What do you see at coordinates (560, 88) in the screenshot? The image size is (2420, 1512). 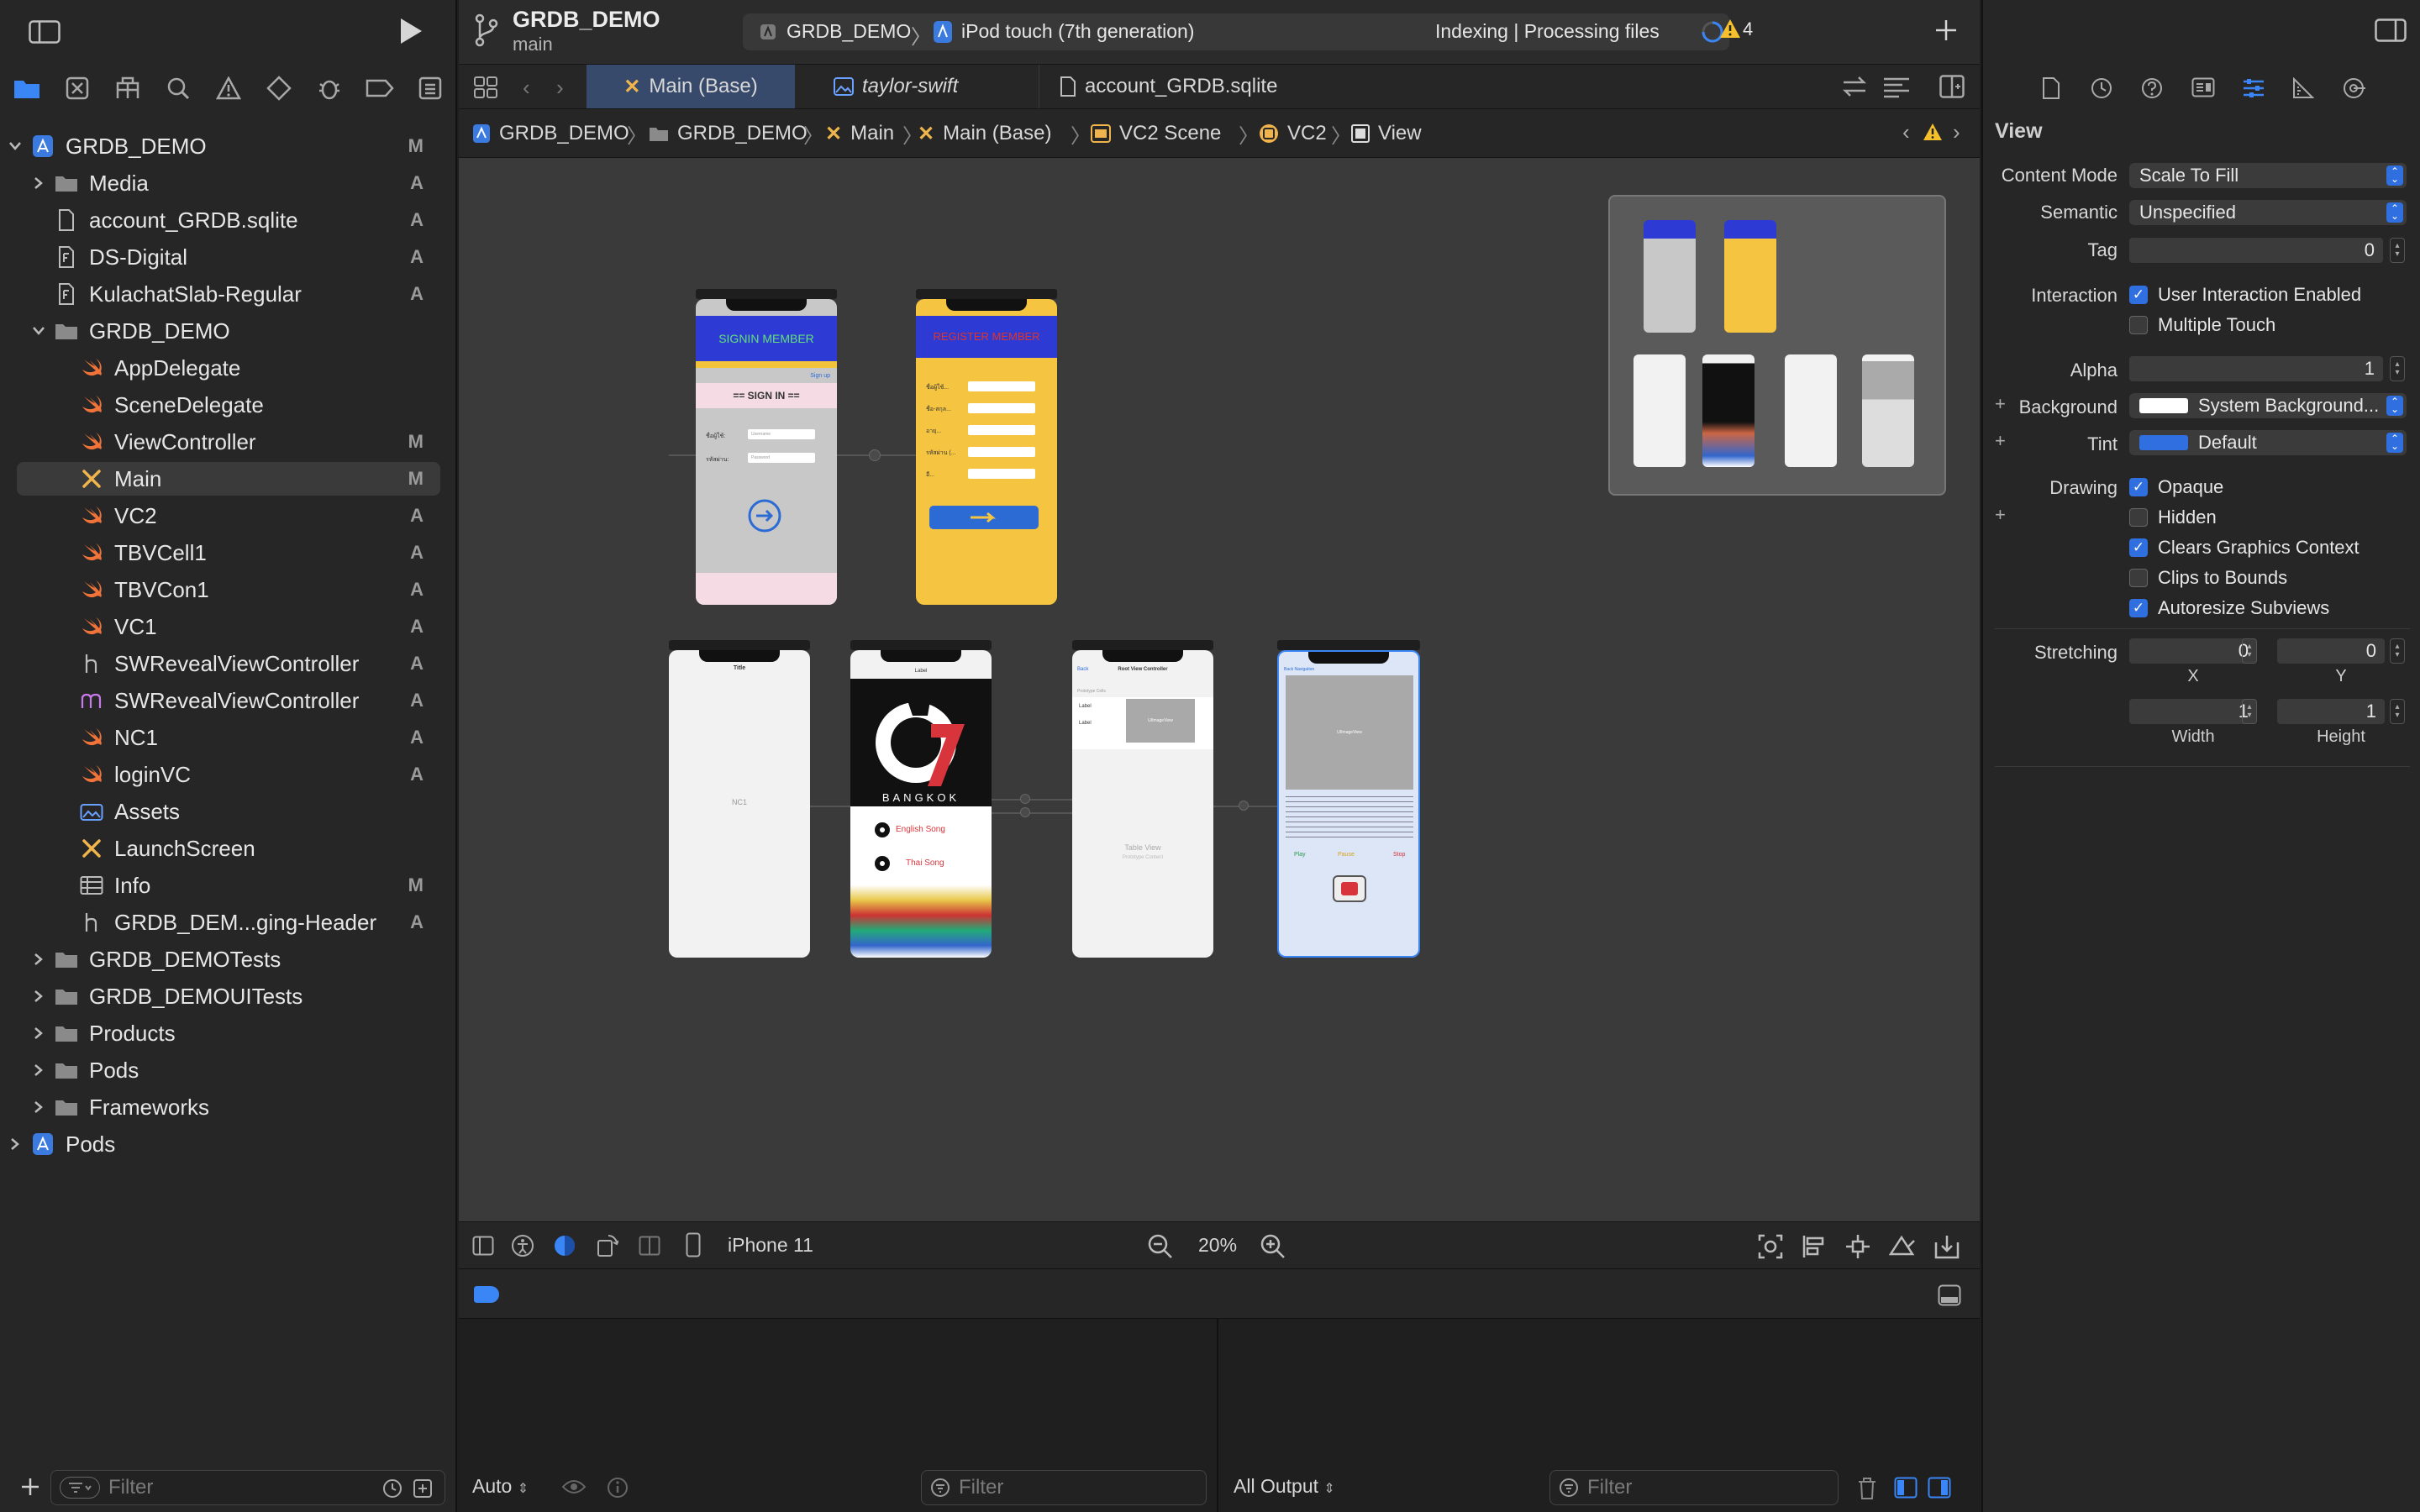 I see `forward-arrow-icon: ›` at bounding box center [560, 88].